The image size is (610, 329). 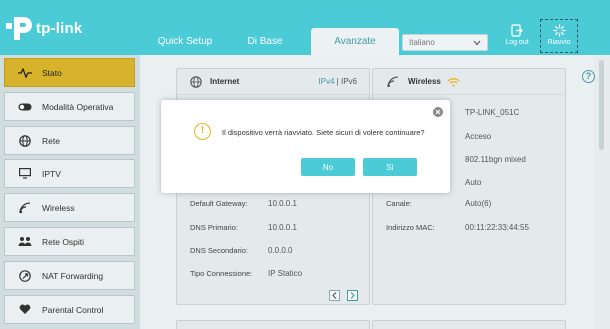 I want to click on sidebar-item-label: Rete, so click(x=51, y=140).